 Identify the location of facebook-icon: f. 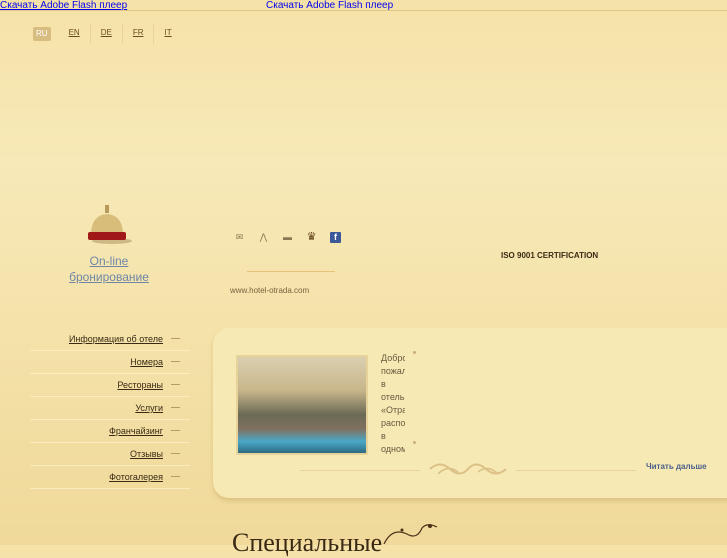
(335, 237).